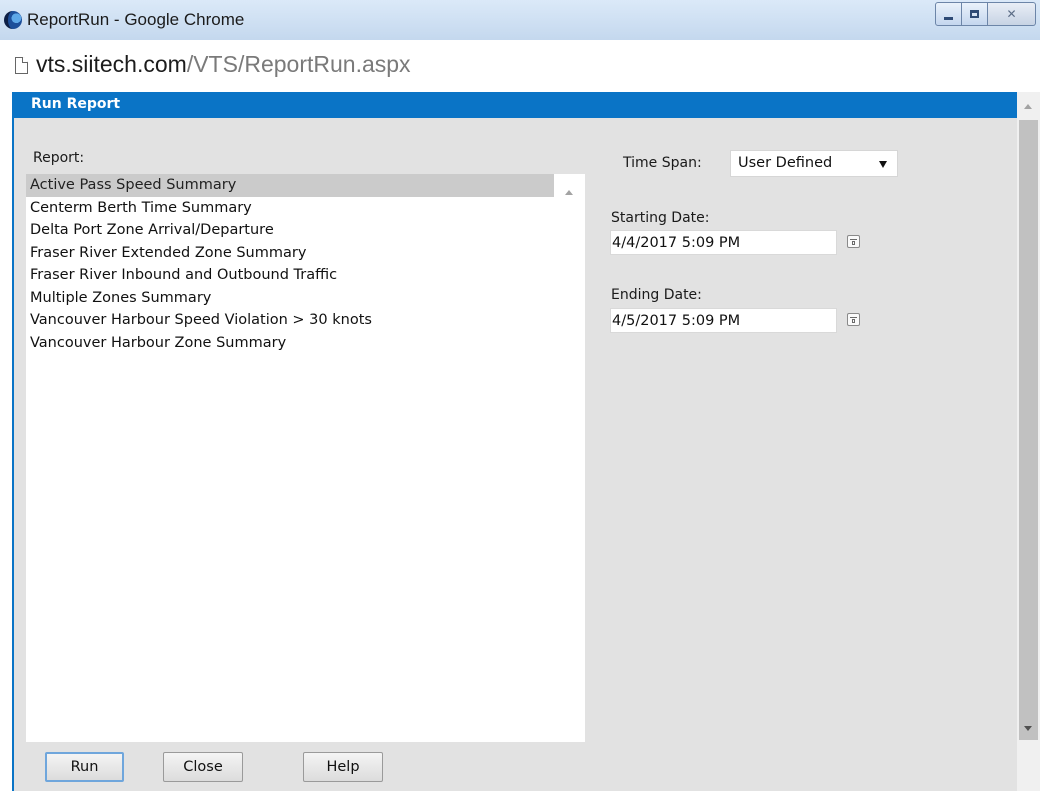 This screenshot has width=1040, height=791. I want to click on report-list-scrollbar, so click(569, 458).